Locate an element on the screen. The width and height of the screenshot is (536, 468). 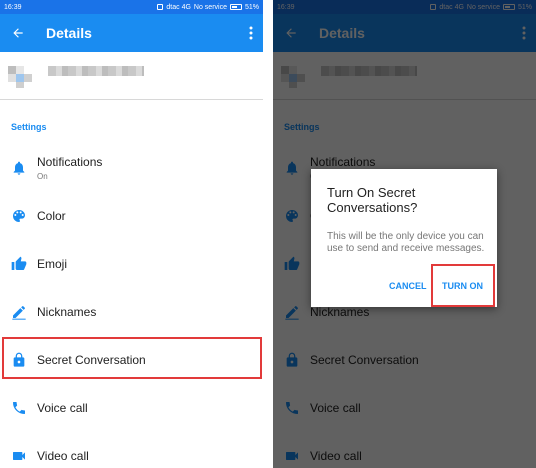
settings-item-color: Color is located at coordinates (131, 216).